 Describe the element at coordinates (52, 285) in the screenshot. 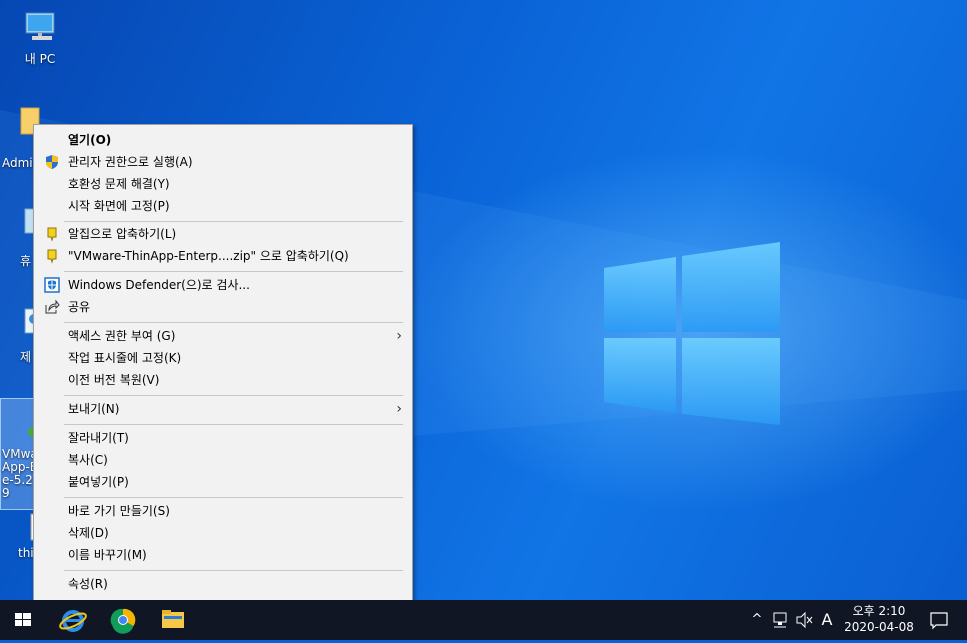

I see `defender-icon` at that location.